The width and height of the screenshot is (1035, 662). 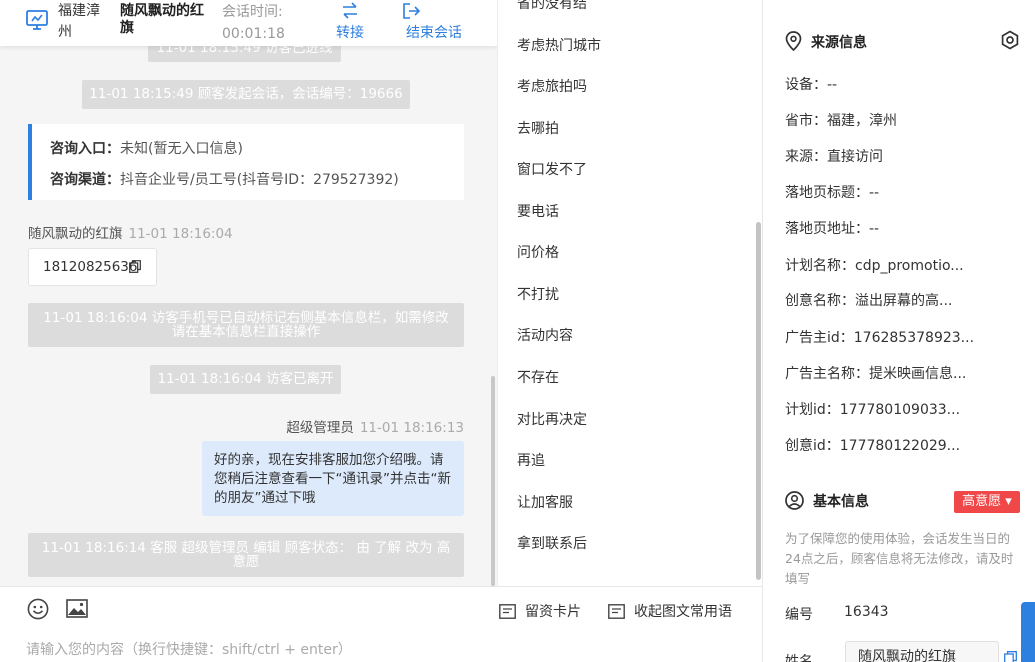 I want to click on quick-reply-item: 窗口发不了, so click(x=552, y=169).